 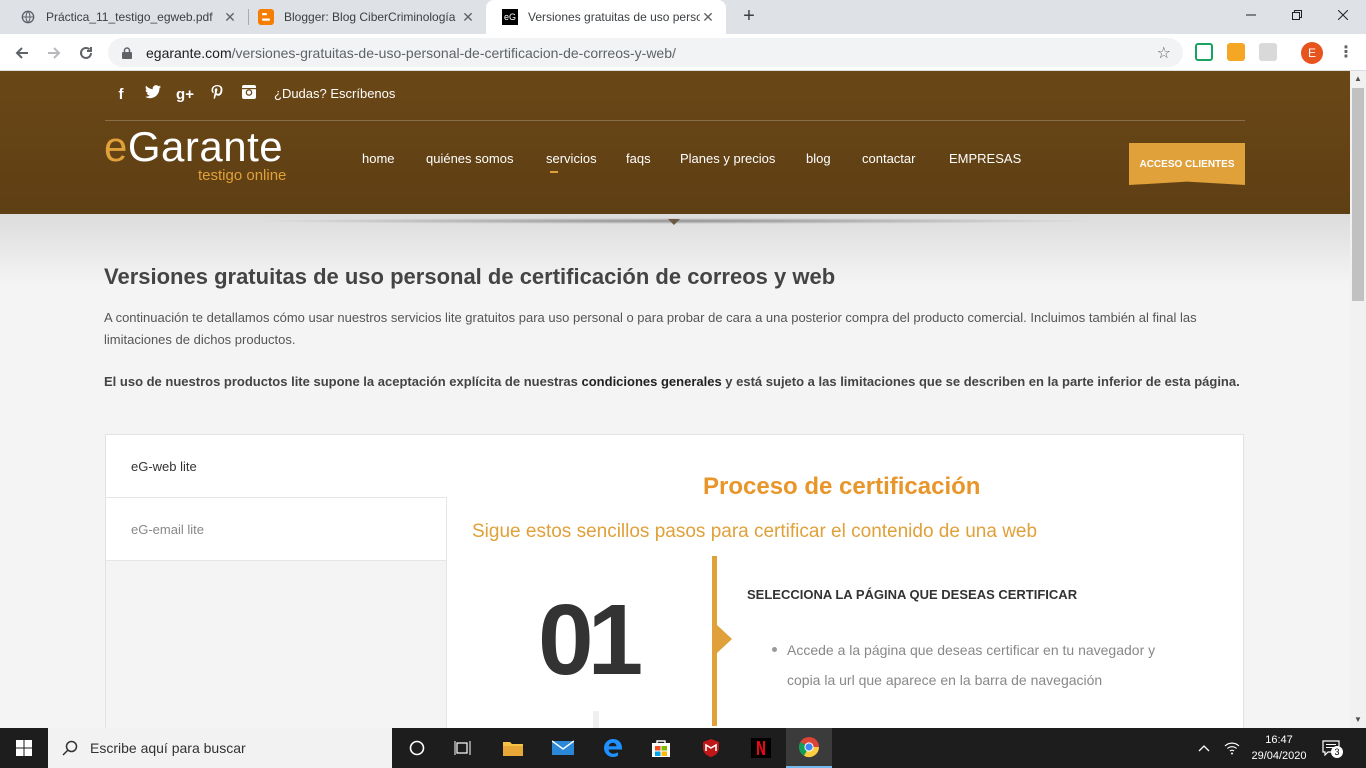 I want to click on store-bag-icon, so click(x=661, y=748).